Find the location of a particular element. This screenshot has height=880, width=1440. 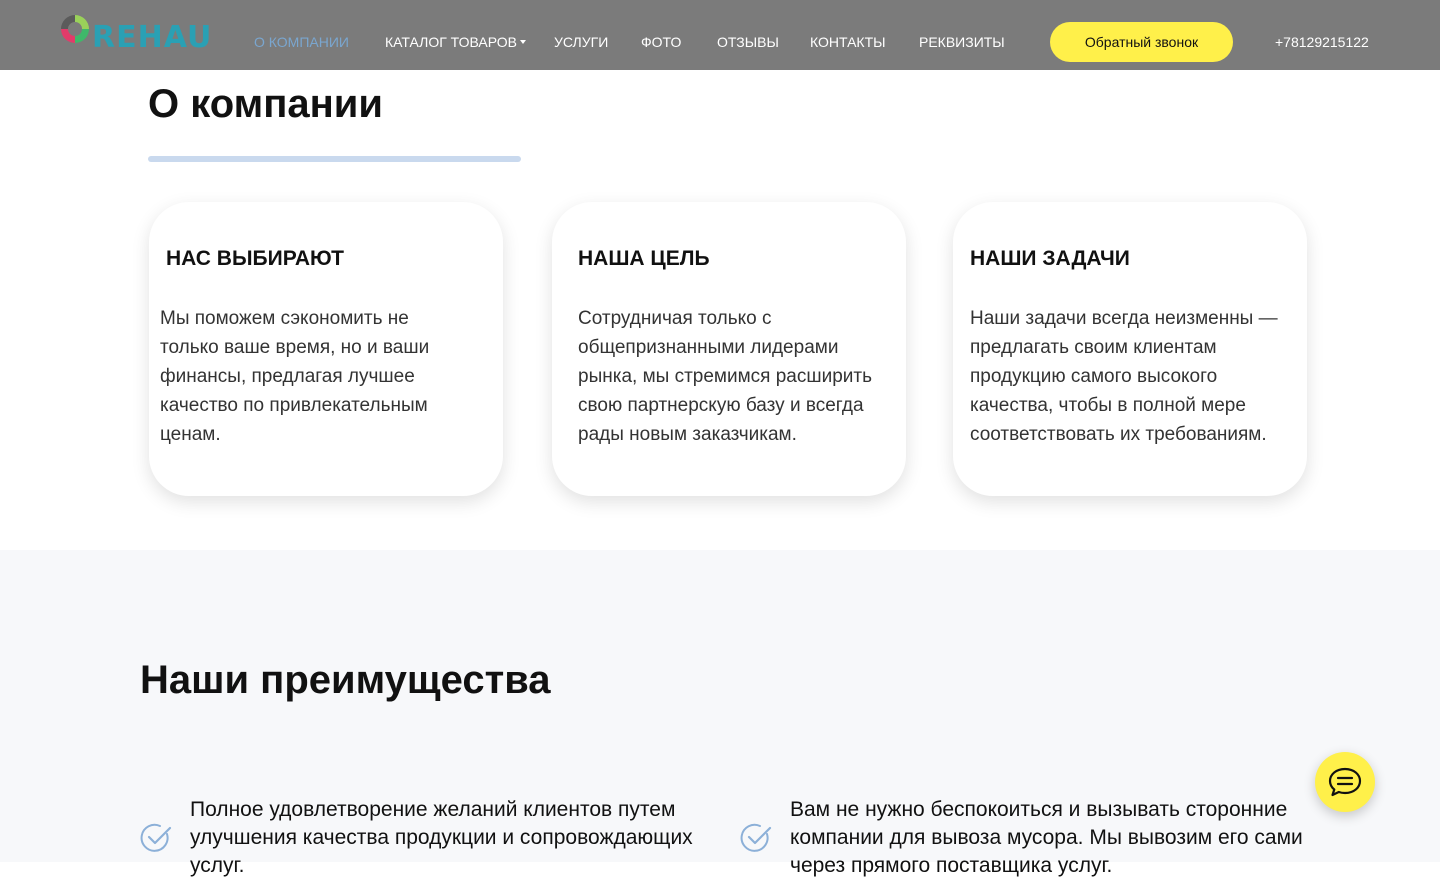

chat-icon is located at coordinates (1345, 782).